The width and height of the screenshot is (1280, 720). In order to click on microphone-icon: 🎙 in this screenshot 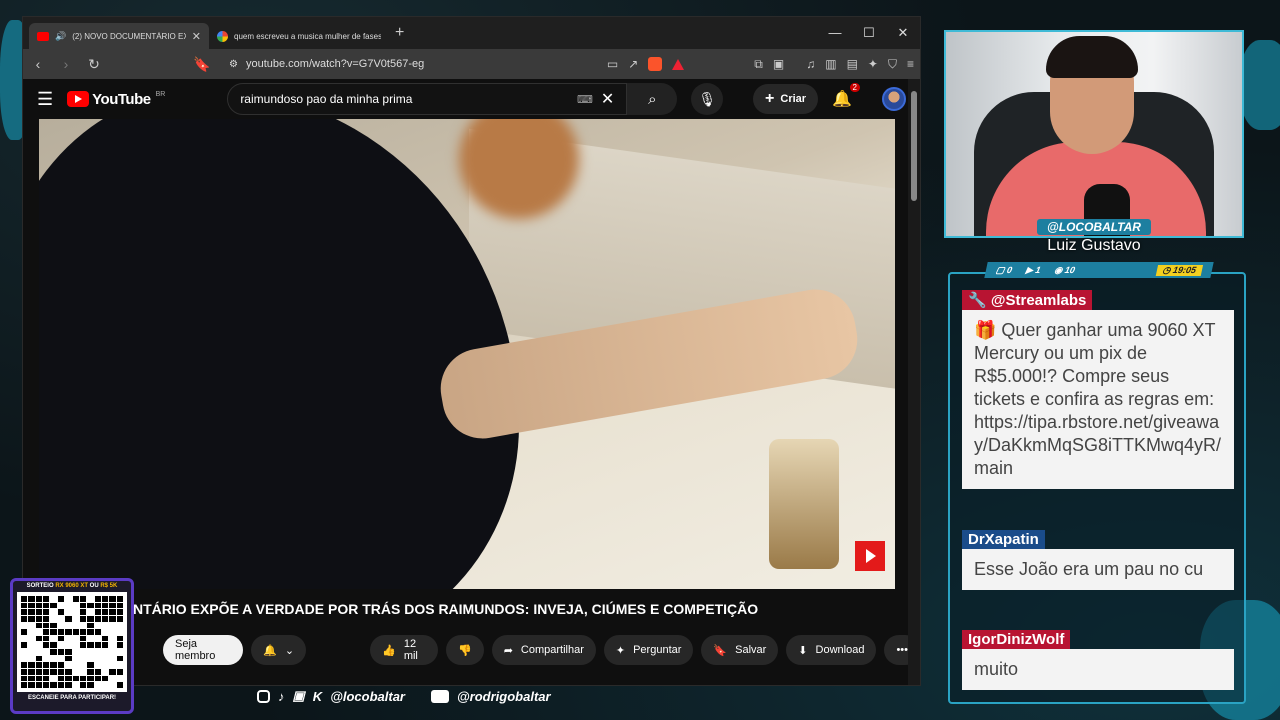, I will do `click(707, 98)`.